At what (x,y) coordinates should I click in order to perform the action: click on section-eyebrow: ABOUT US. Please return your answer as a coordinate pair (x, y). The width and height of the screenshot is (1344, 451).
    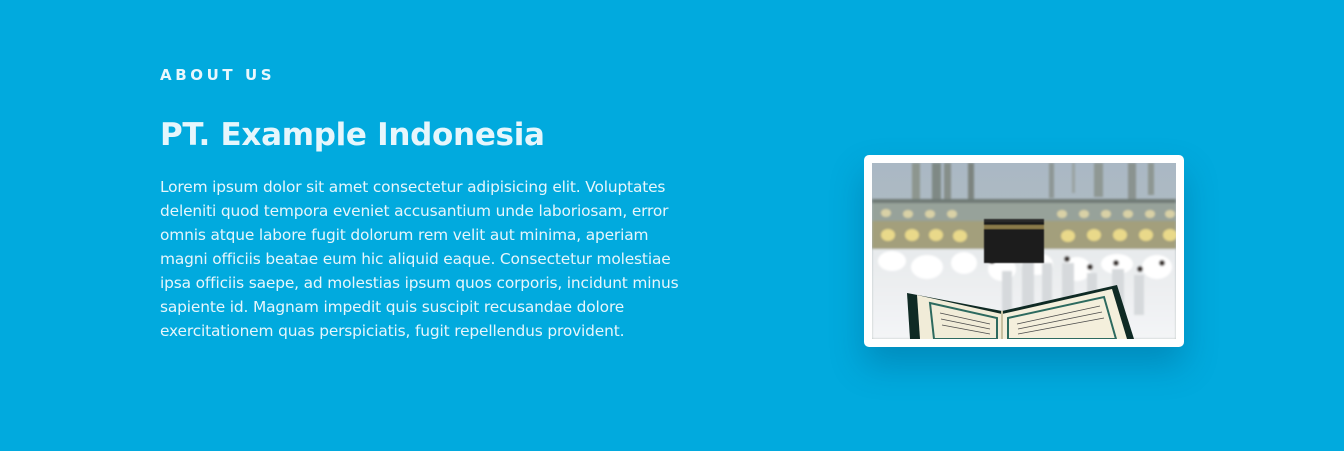
    Looking at the image, I should click on (218, 75).